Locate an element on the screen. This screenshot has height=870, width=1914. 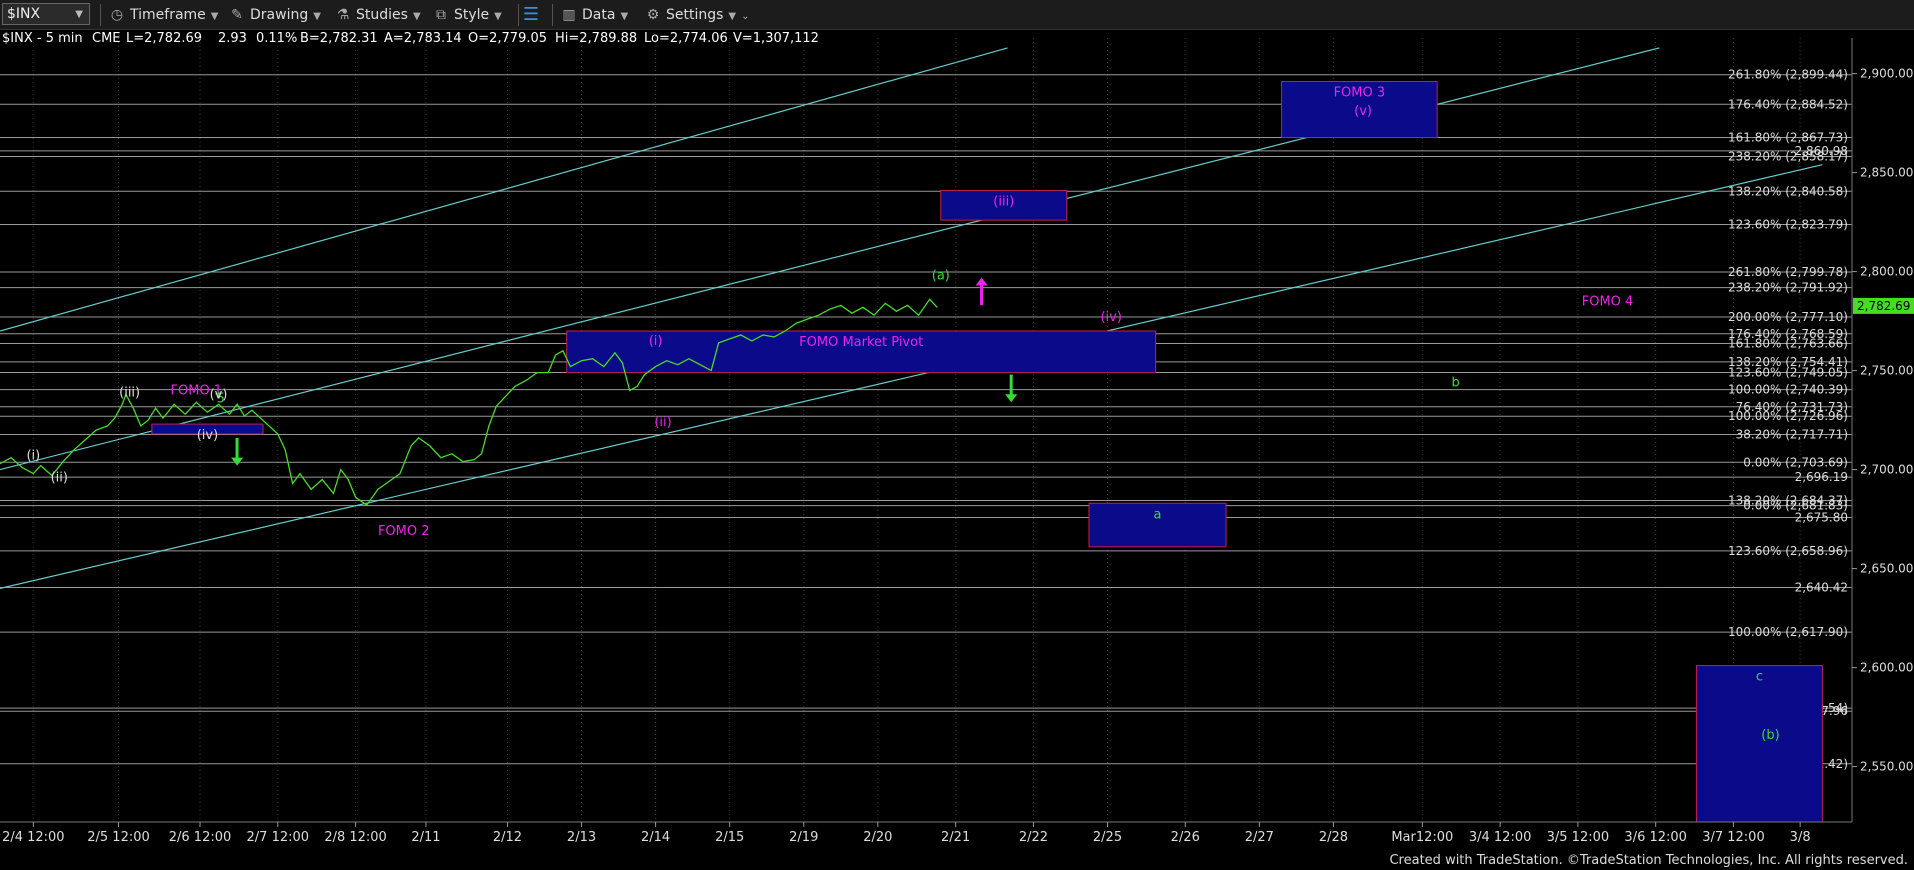
fib-label: 176.40% (2,884.52) is located at coordinates (1788, 104).